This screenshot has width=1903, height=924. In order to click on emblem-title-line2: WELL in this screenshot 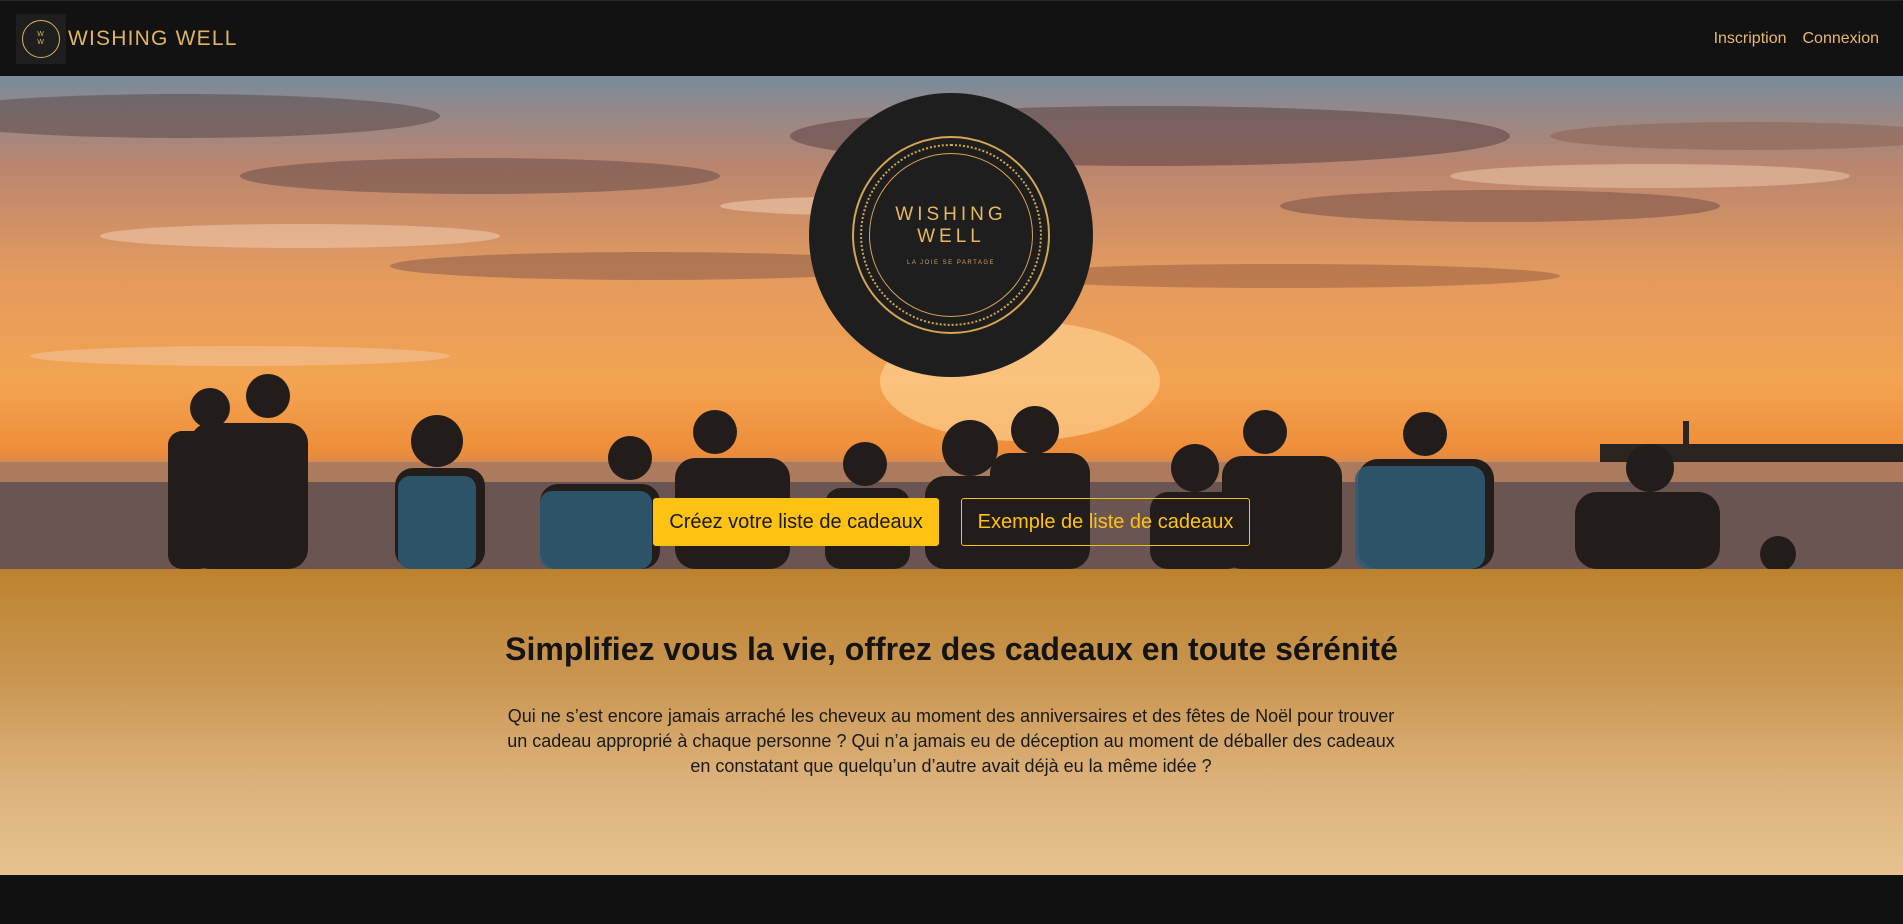, I will do `click(951, 236)`.